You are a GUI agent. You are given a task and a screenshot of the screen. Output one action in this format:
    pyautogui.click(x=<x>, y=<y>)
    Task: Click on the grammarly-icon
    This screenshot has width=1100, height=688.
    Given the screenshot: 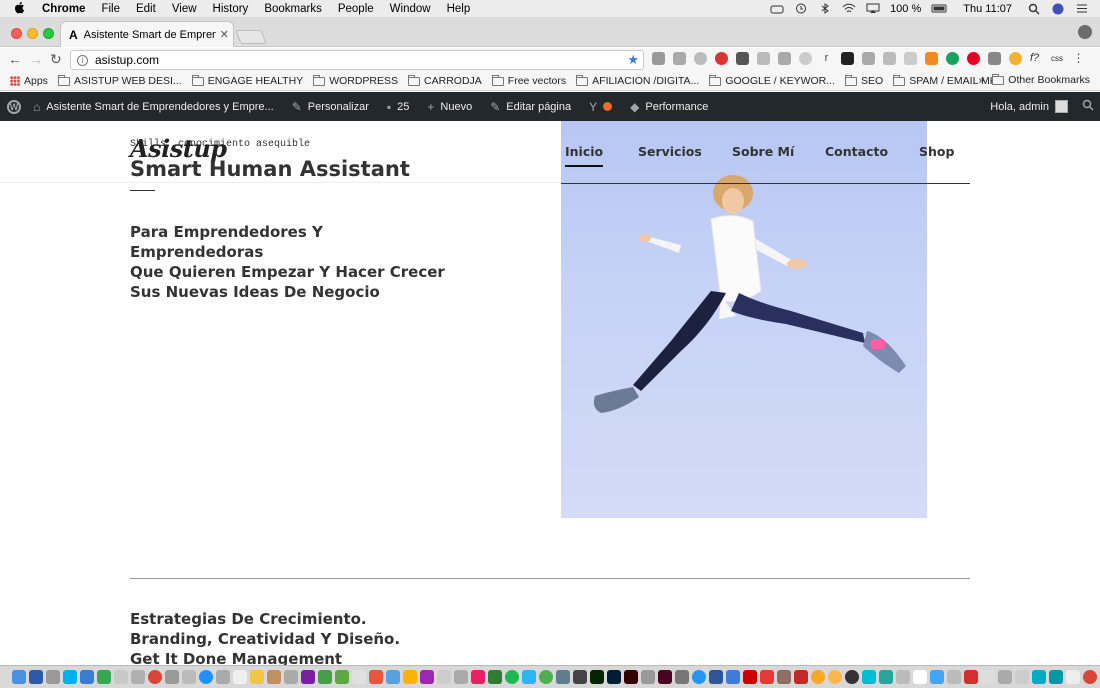 What is the action you would take?
    pyautogui.click(x=952, y=58)
    